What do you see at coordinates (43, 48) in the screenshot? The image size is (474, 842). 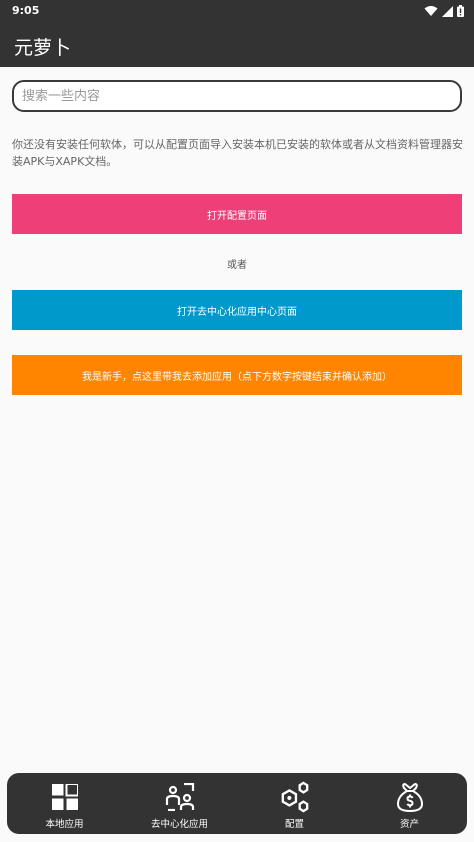 I see `app-title: 元萝卜` at bounding box center [43, 48].